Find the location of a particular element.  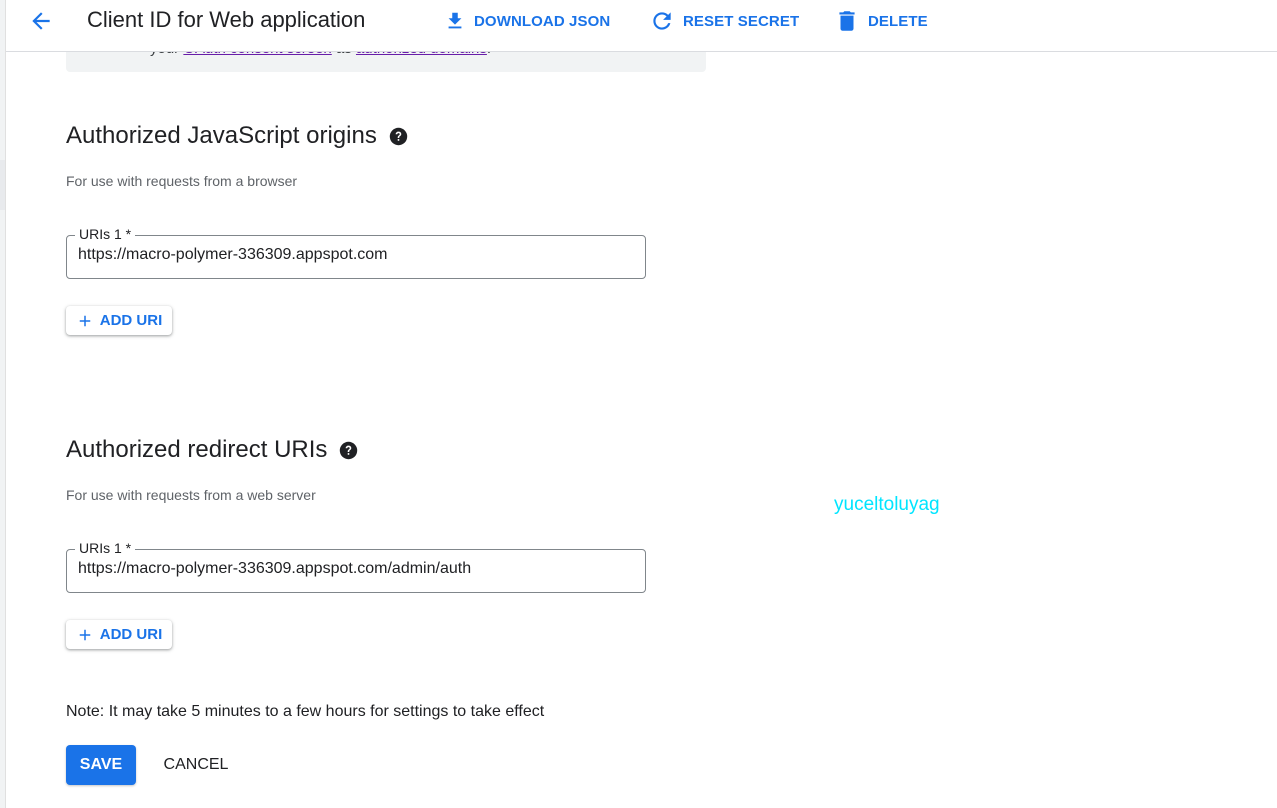

js-origin-uri-field: URIs 1 * is located at coordinates (356, 252).